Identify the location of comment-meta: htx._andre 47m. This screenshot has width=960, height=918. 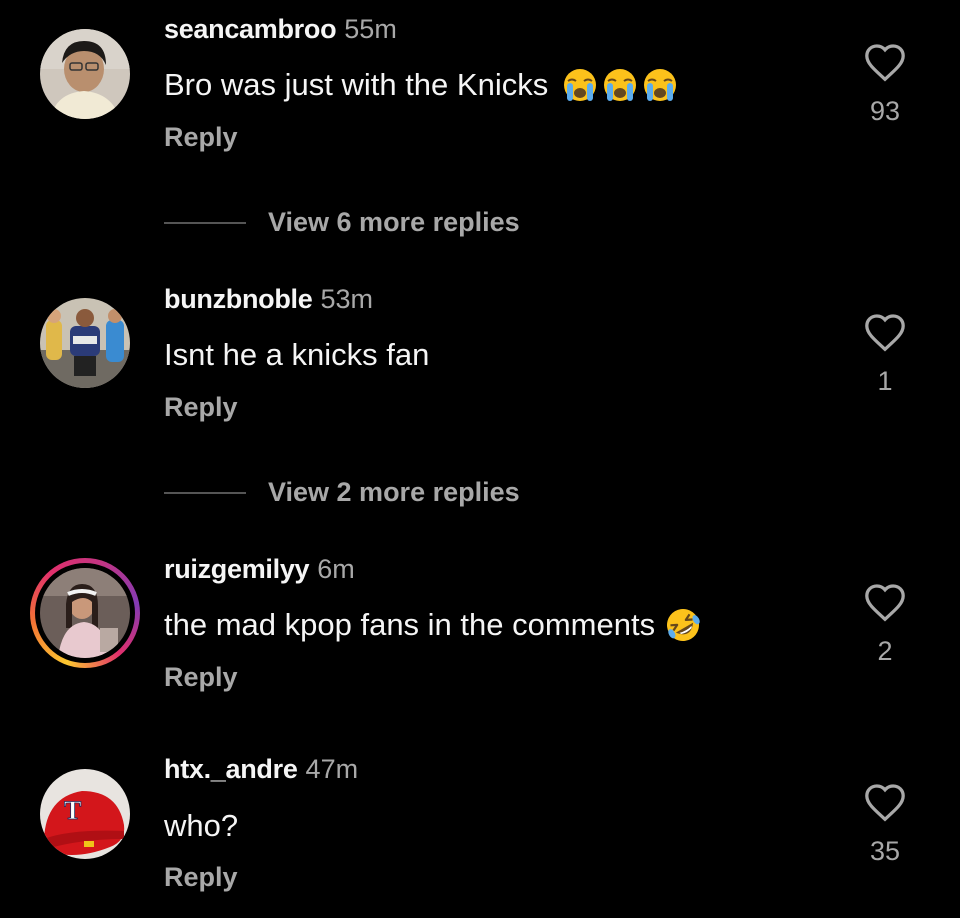
(261, 769).